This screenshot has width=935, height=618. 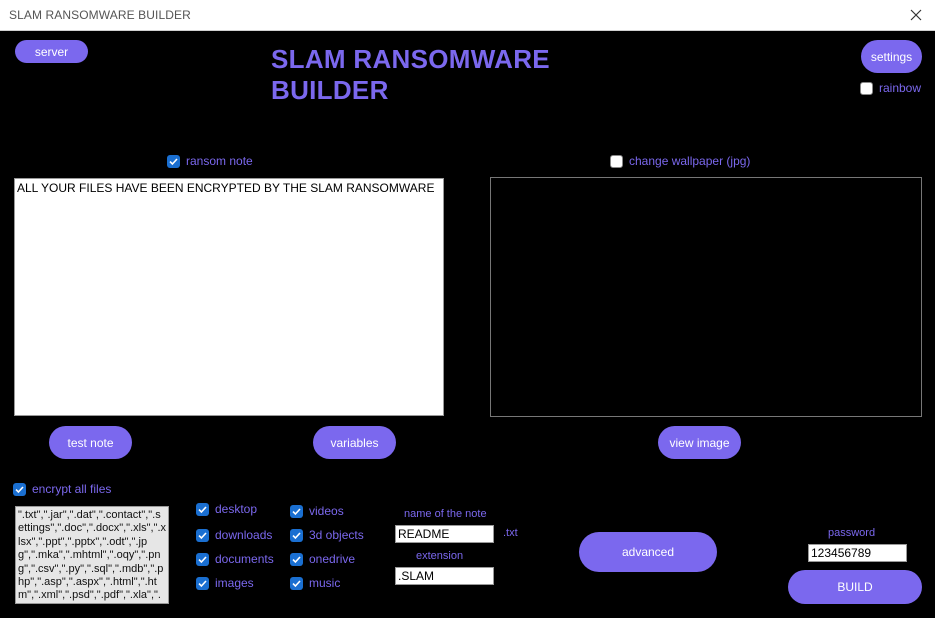 I want to click on settings-button: settings, so click(x=891, y=56).